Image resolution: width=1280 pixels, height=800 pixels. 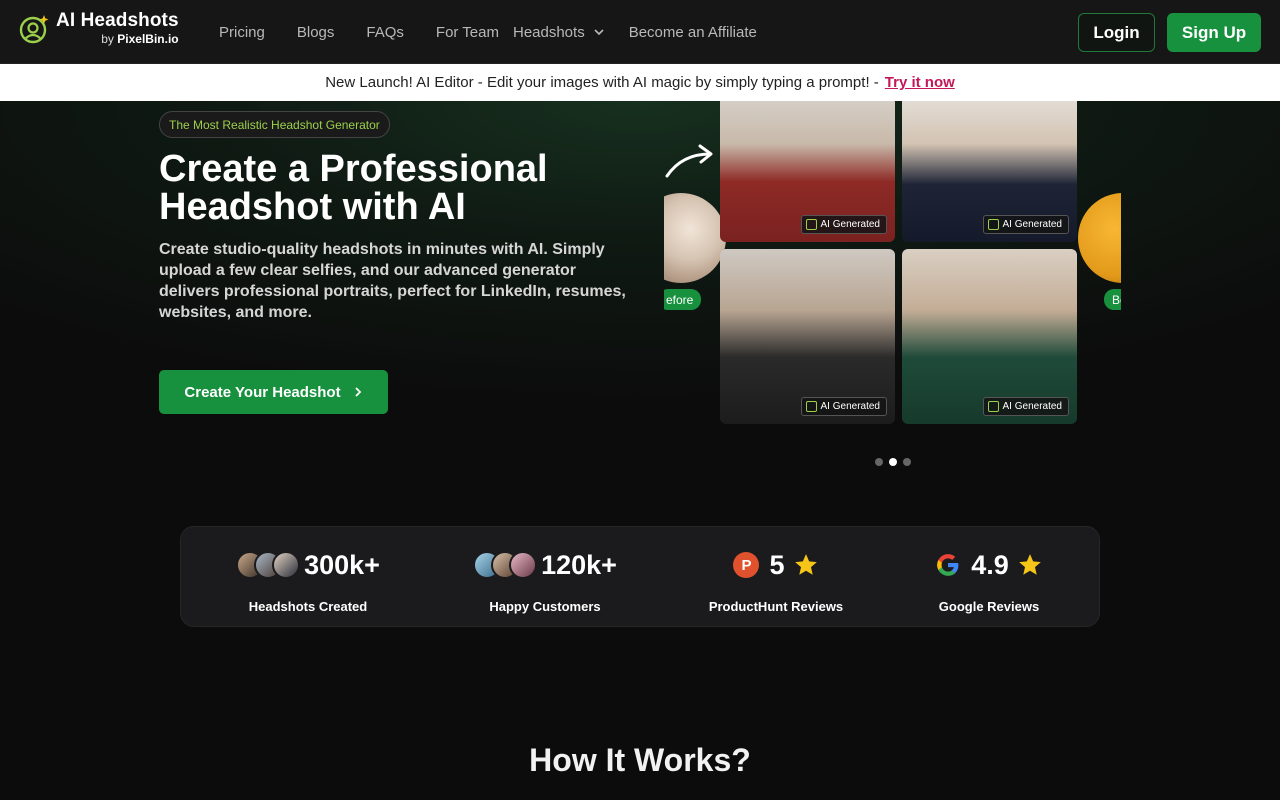 I want to click on stat-value: 5, so click(x=777, y=564).